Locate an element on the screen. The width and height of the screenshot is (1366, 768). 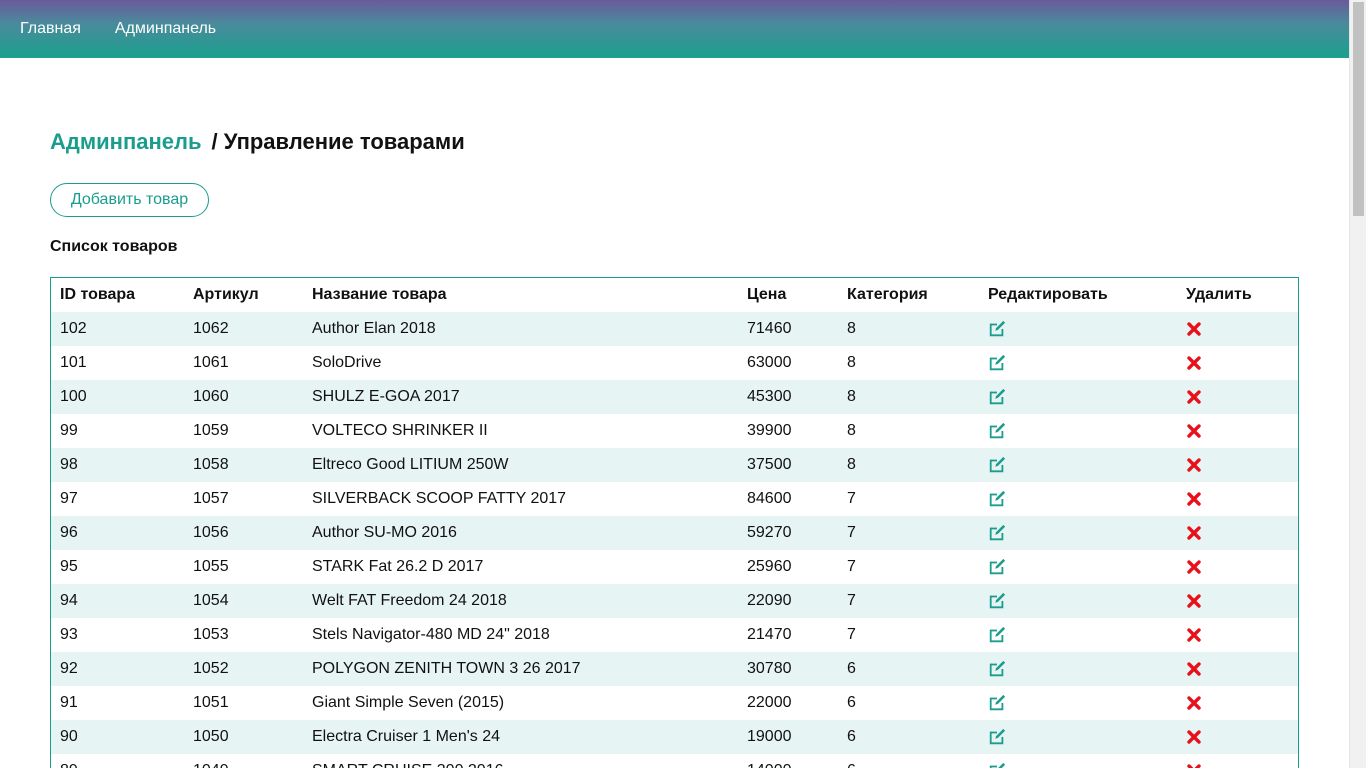
table-row: 99 1059 VOLTECO SHRINKER II 39900 8 is located at coordinates (674, 431).